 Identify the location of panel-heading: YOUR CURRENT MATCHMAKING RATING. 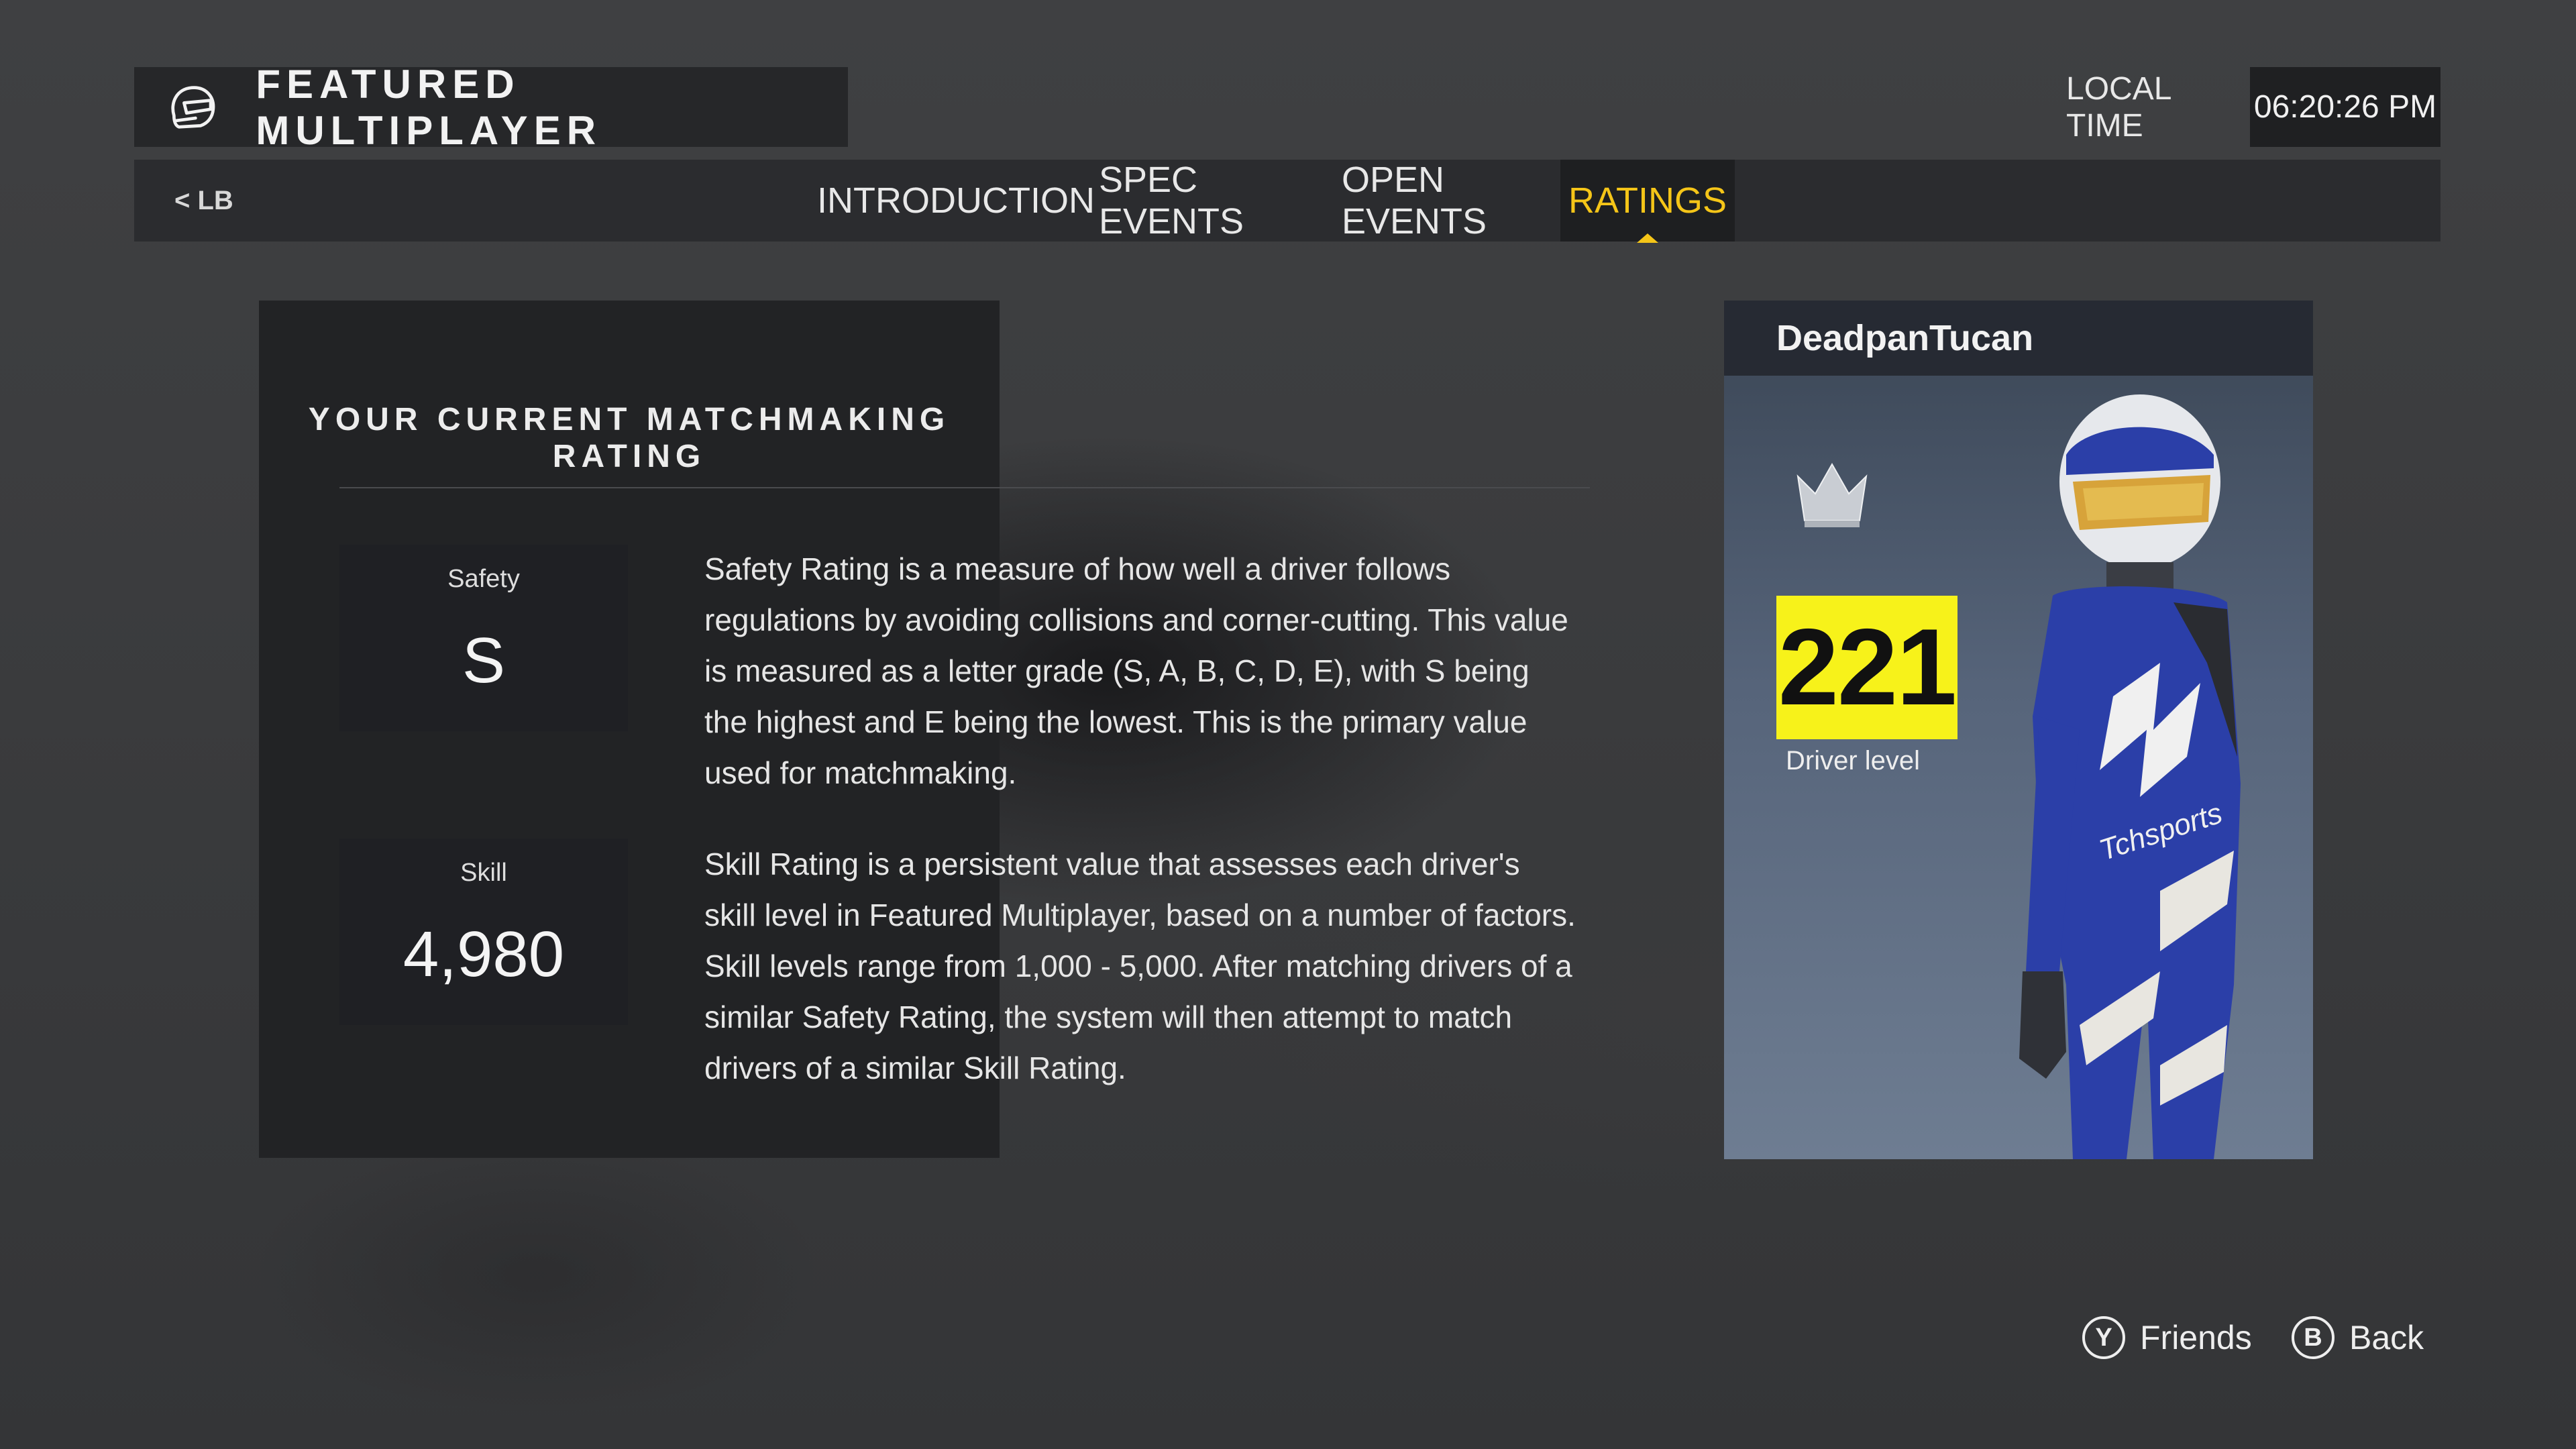
(629, 438).